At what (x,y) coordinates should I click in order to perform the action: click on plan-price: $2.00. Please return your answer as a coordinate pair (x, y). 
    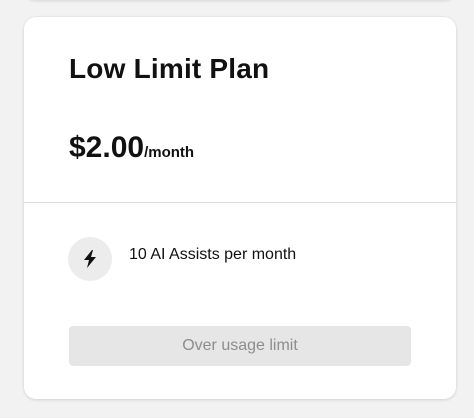
    Looking at the image, I should click on (107, 147).